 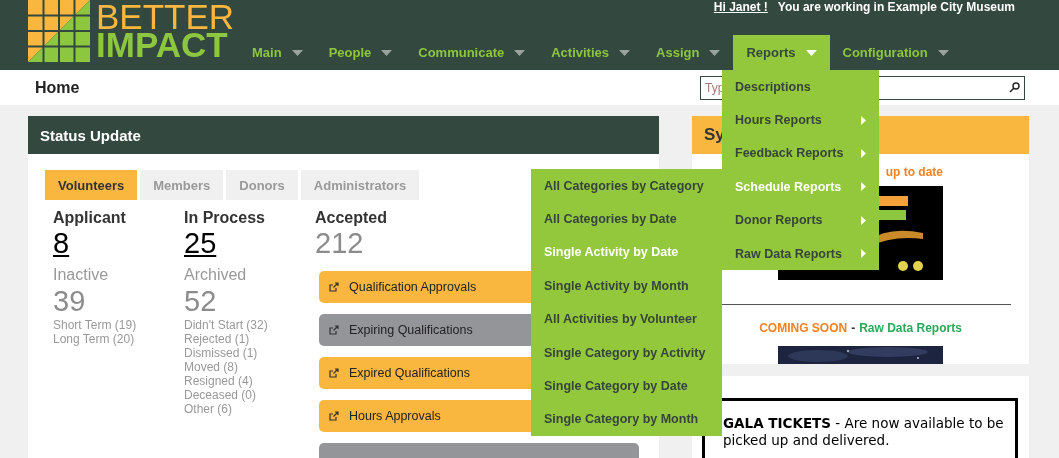 What do you see at coordinates (81, 275) in the screenshot?
I see `status-heading: Inactive` at bounding box center [81, 275].